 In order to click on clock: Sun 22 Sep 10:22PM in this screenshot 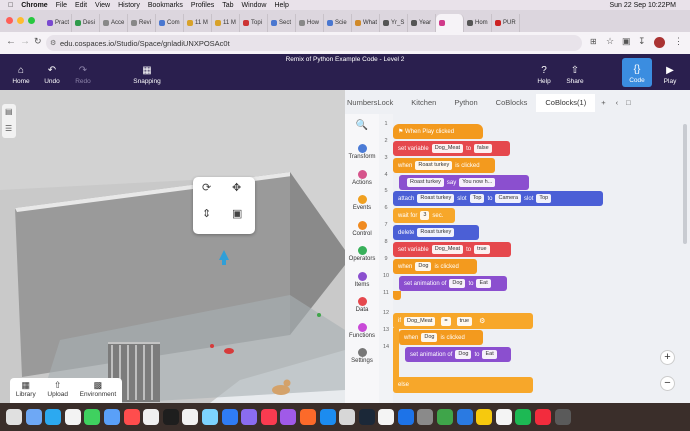, I will do `click(642, 5)`.